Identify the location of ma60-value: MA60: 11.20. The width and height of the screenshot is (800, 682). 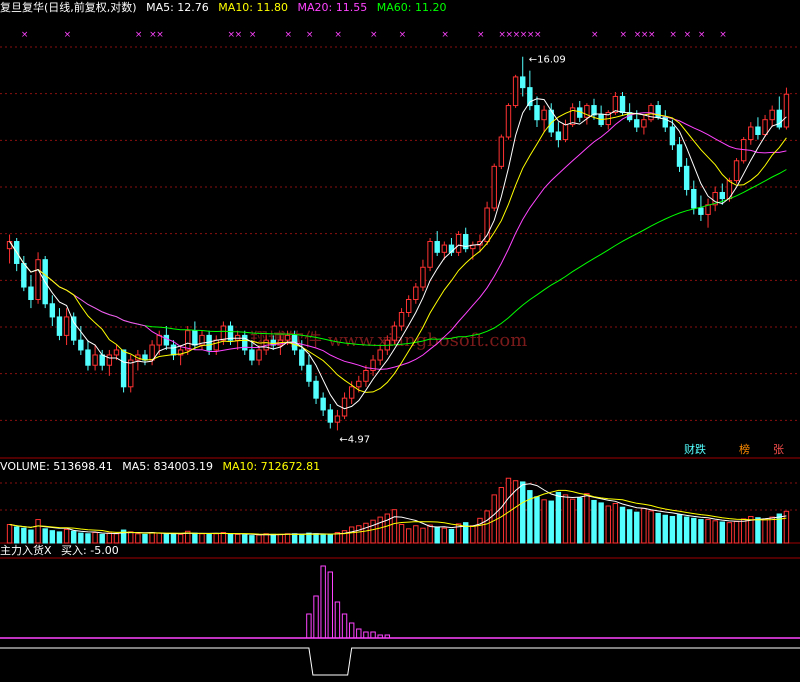
(411, 7).